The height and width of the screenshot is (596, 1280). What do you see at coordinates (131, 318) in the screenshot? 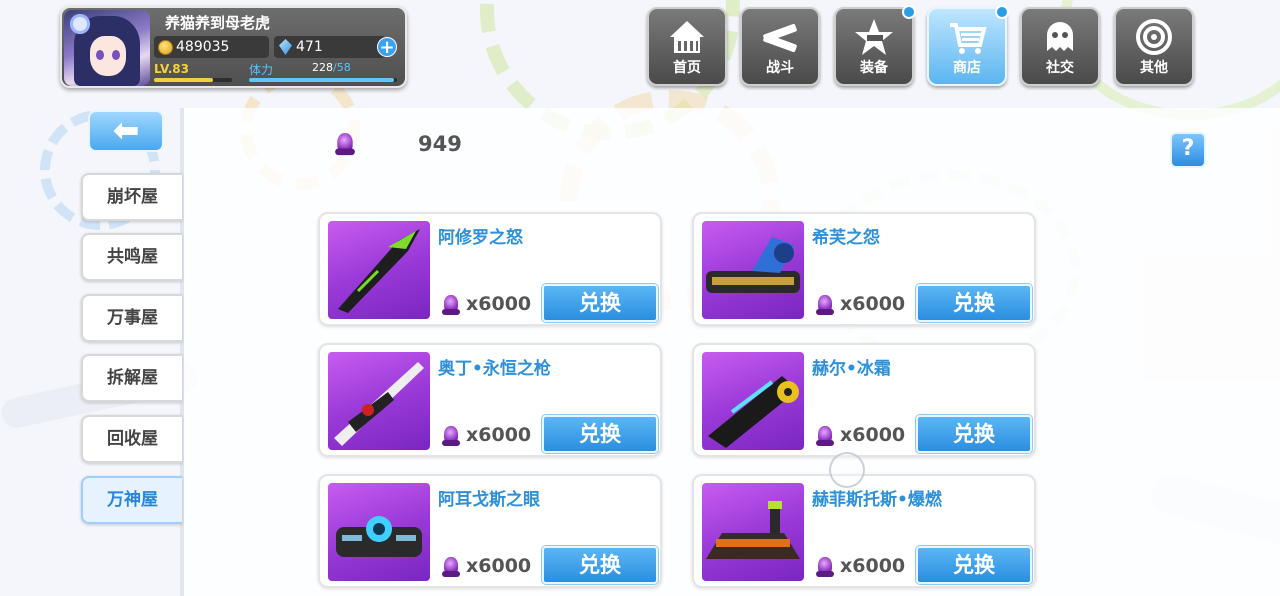
I see `tab-general-store: 万事屋` at bounding box center [131, 318].